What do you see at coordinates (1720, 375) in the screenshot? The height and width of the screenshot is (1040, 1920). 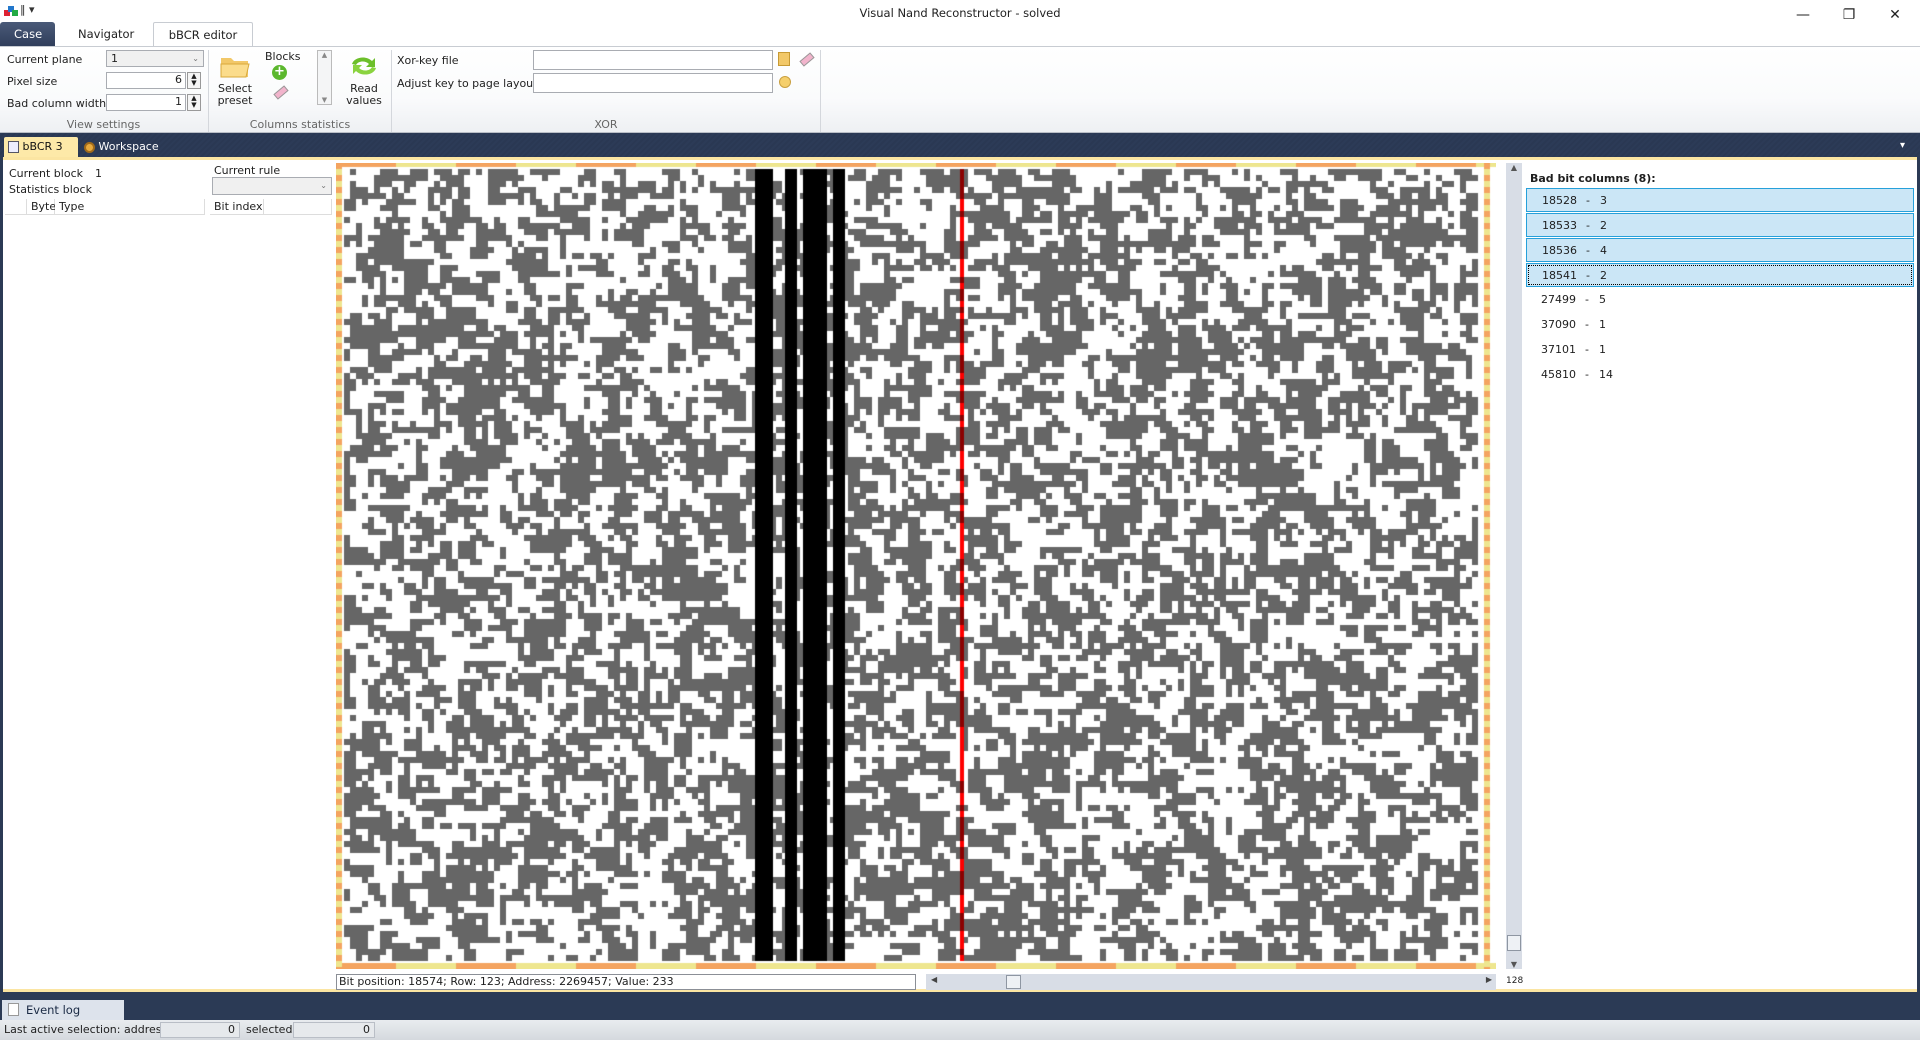 I see `bad-bit-column-row: 45810-14` at bounding box center [1720, 375].